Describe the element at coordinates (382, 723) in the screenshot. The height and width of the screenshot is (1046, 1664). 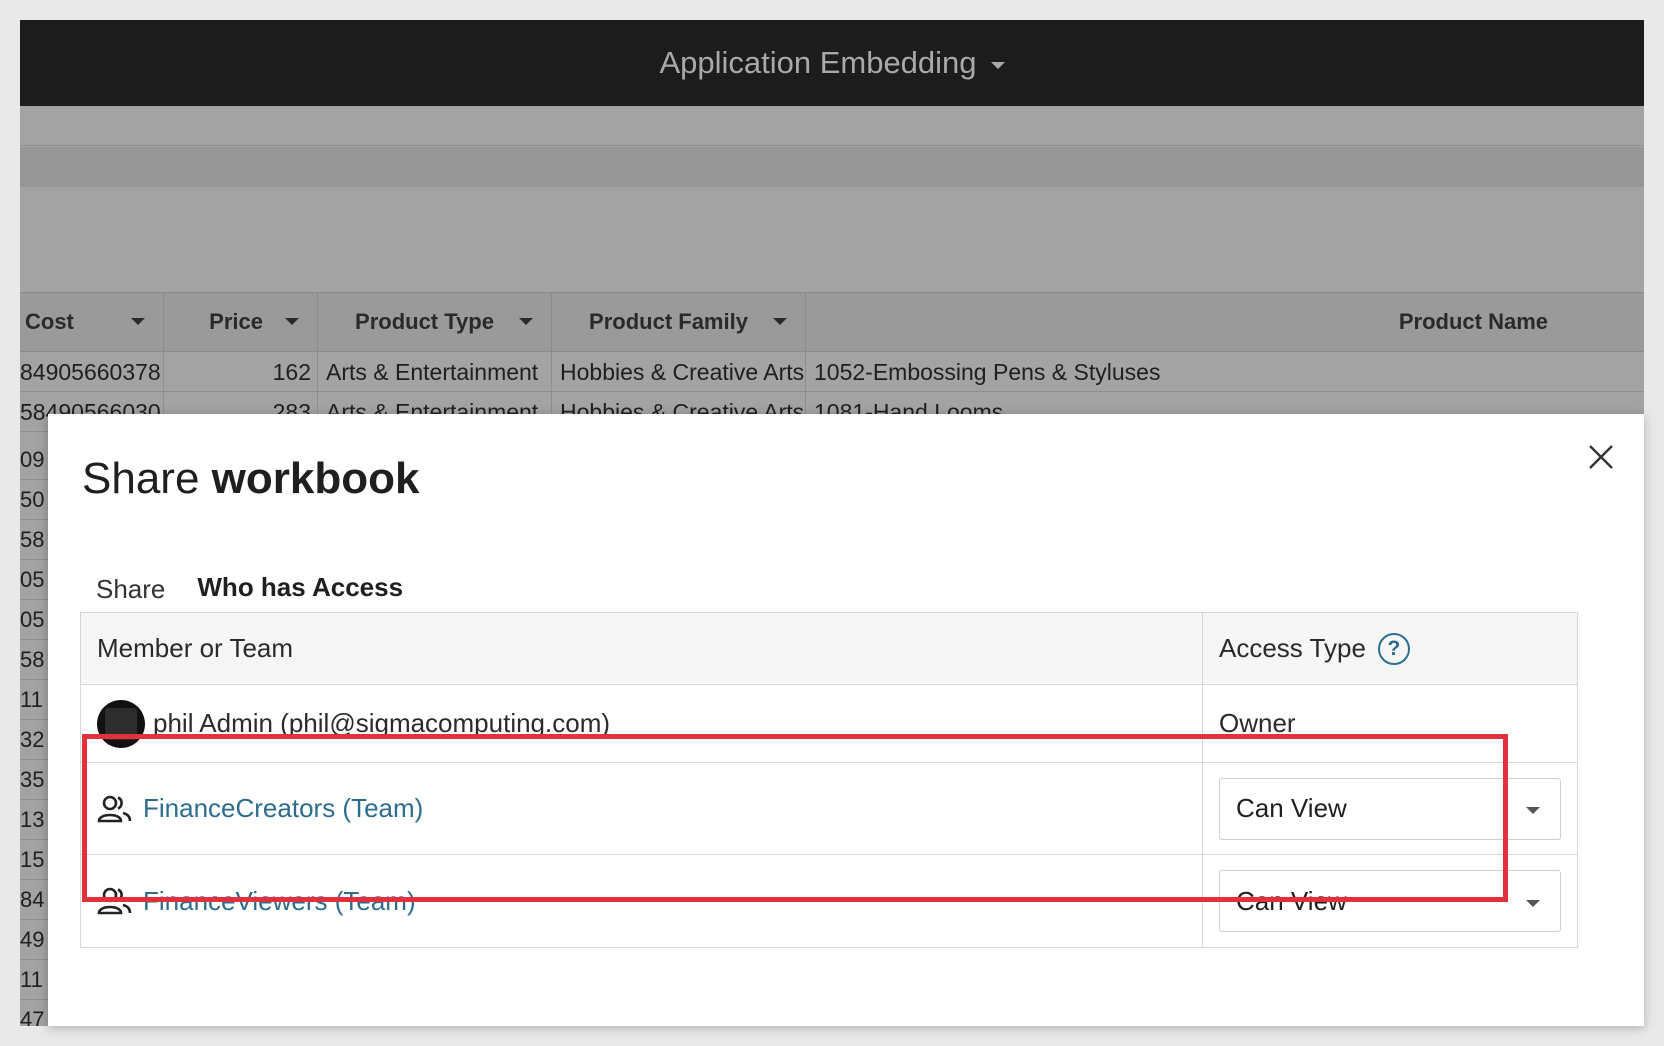
I see `member-name: phil Admin (phil@sigmacomputing.com)` at that location.